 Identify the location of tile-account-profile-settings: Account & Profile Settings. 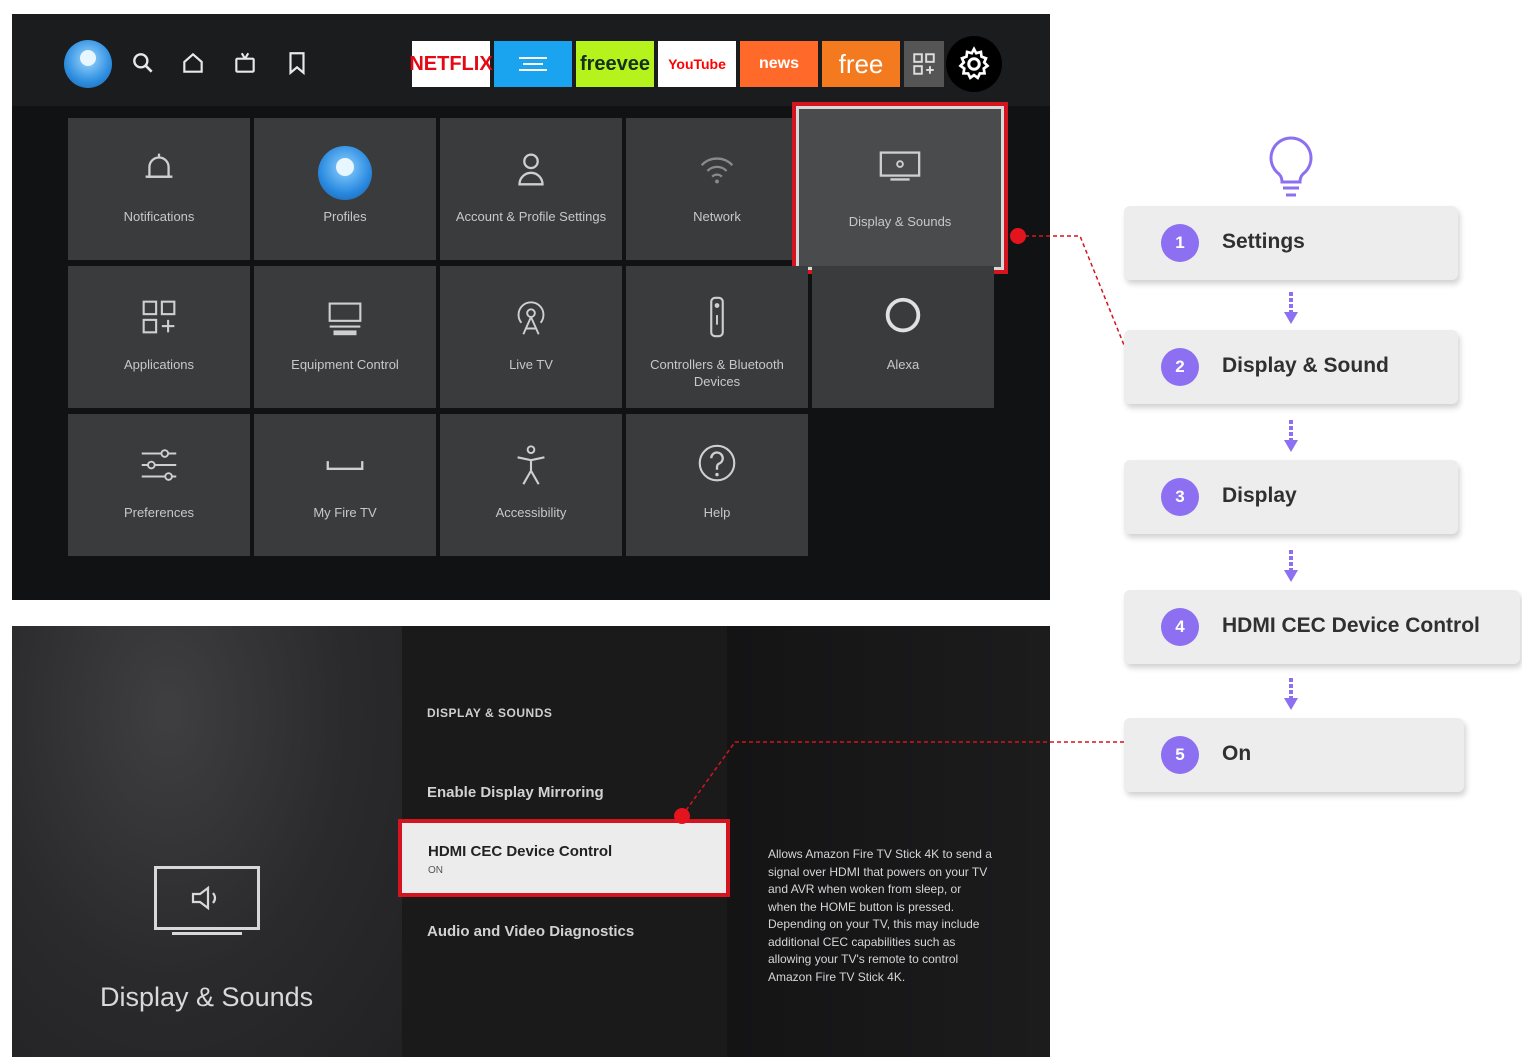
(531, 189).